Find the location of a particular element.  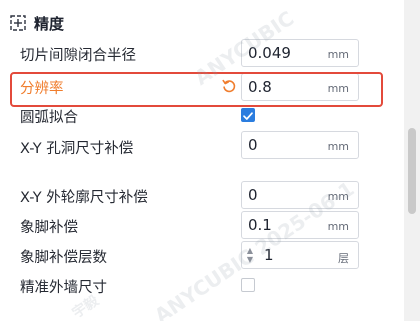

spin-up-icon: ▲ is located at coordinates (250, 250).